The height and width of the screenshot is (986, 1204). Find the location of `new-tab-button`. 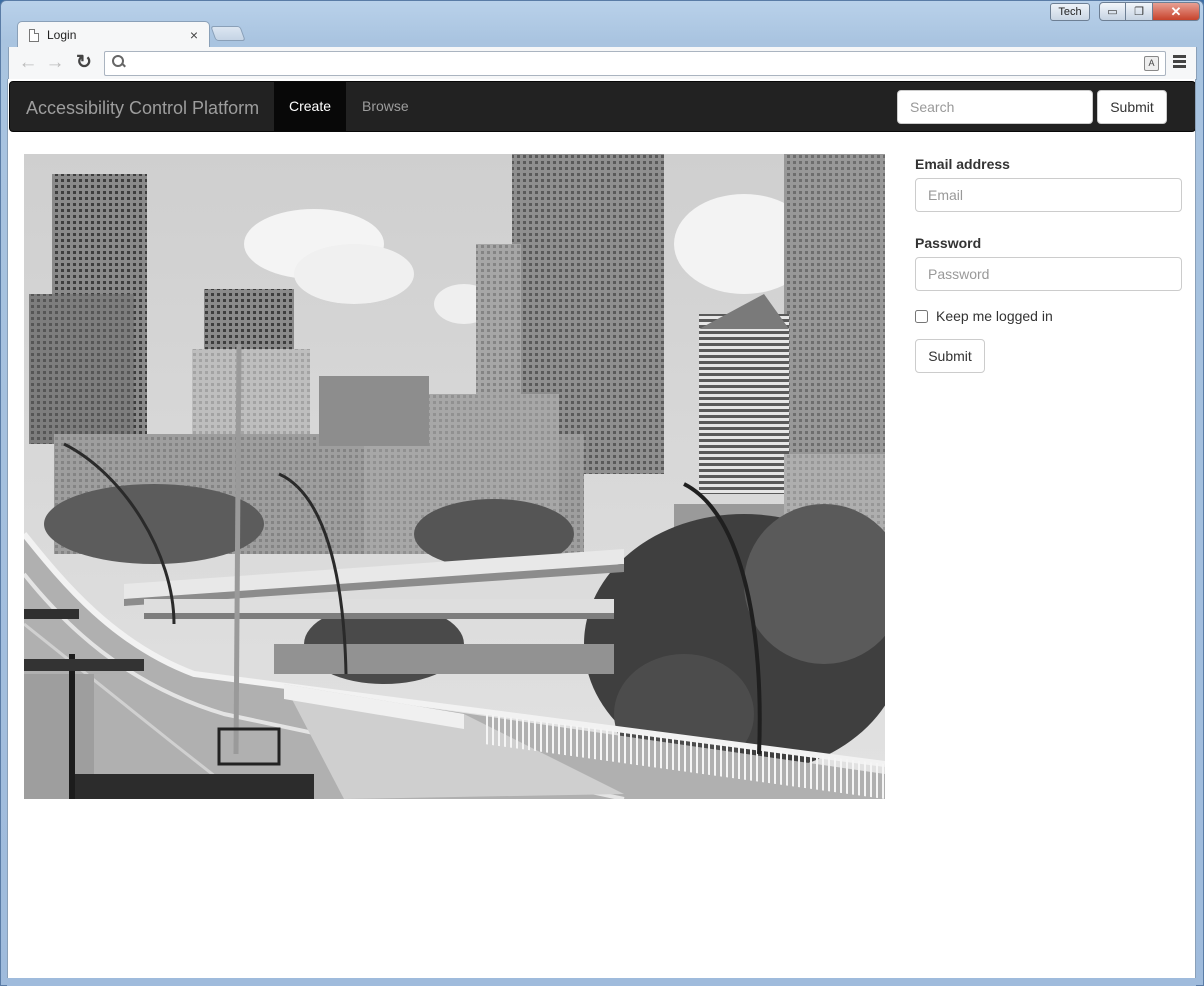

new-tab-button is located at coordinates (228, 33).